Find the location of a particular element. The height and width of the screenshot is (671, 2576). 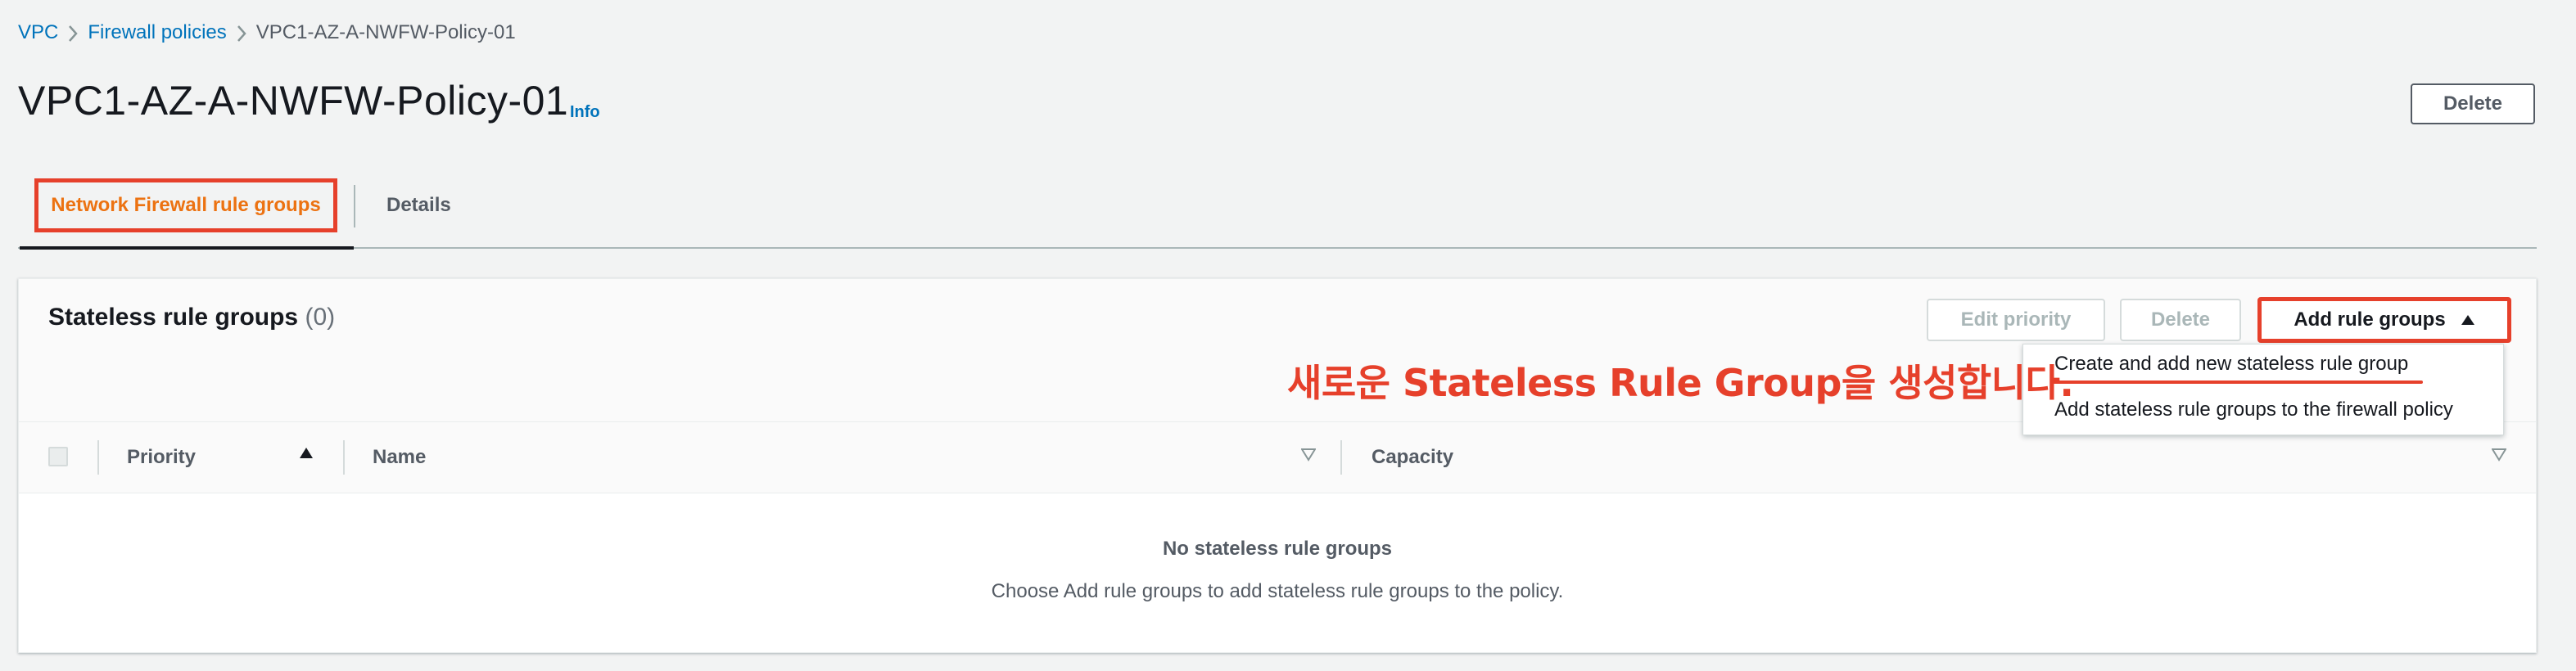

add-rule-groups-label: Add rule groups is located at coordinates (2370, 319).